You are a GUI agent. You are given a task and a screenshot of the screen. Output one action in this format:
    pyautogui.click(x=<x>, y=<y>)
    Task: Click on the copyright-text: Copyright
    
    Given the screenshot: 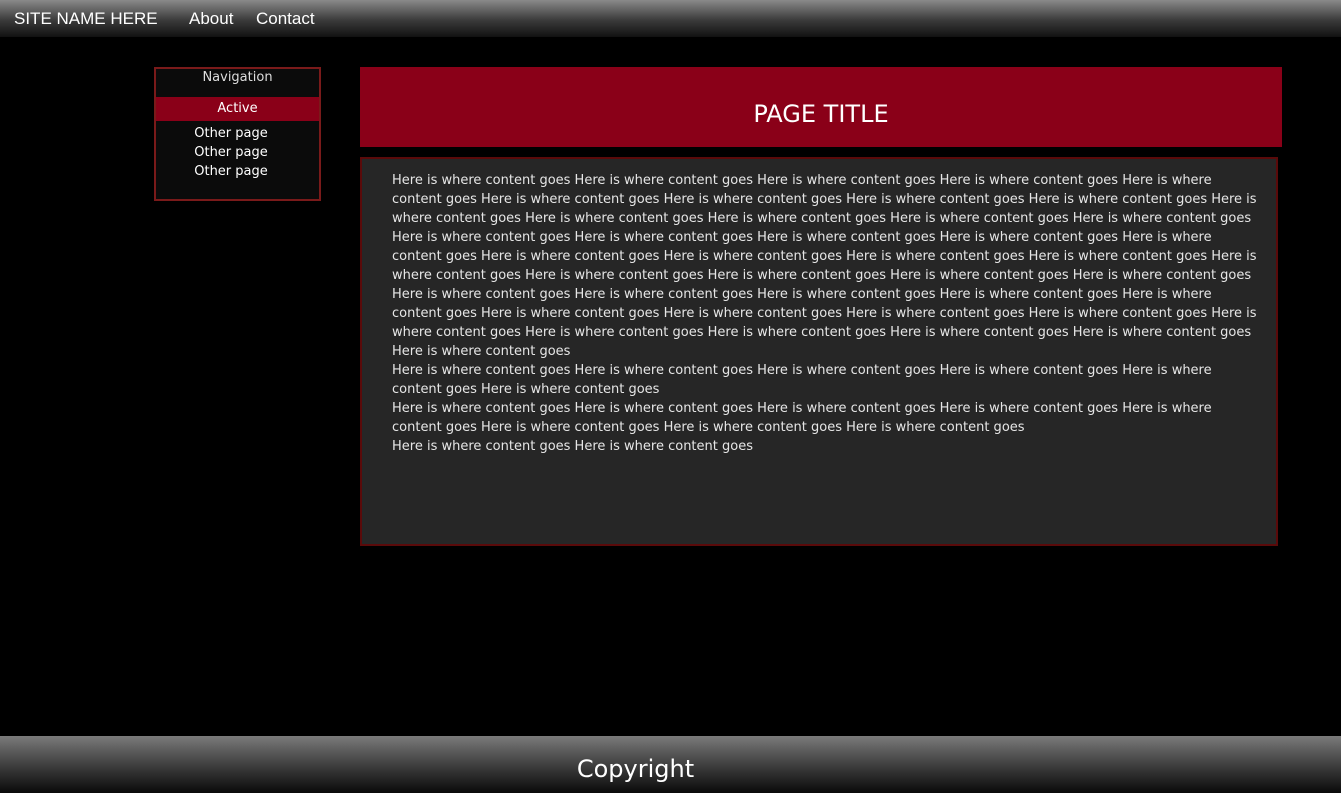 What is the action you would take?
    pyautogui.click(x=635, y=769)
    